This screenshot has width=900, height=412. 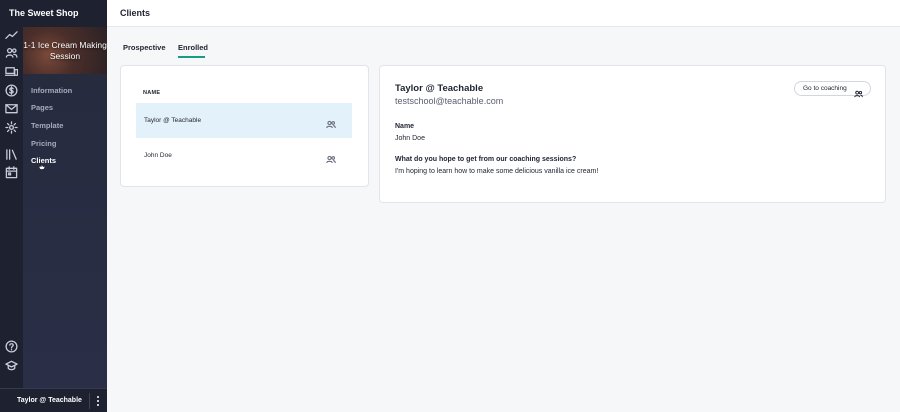 What do you see at coordinates (11, 127) in the screenshot?
I see `gear-icon` at bounding box center [11, 127].